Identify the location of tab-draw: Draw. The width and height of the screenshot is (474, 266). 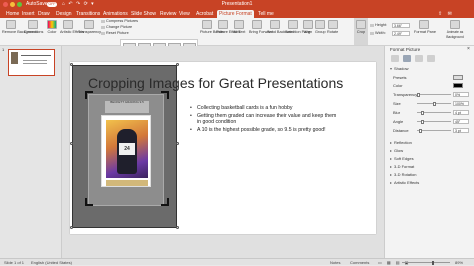
(44, 14).